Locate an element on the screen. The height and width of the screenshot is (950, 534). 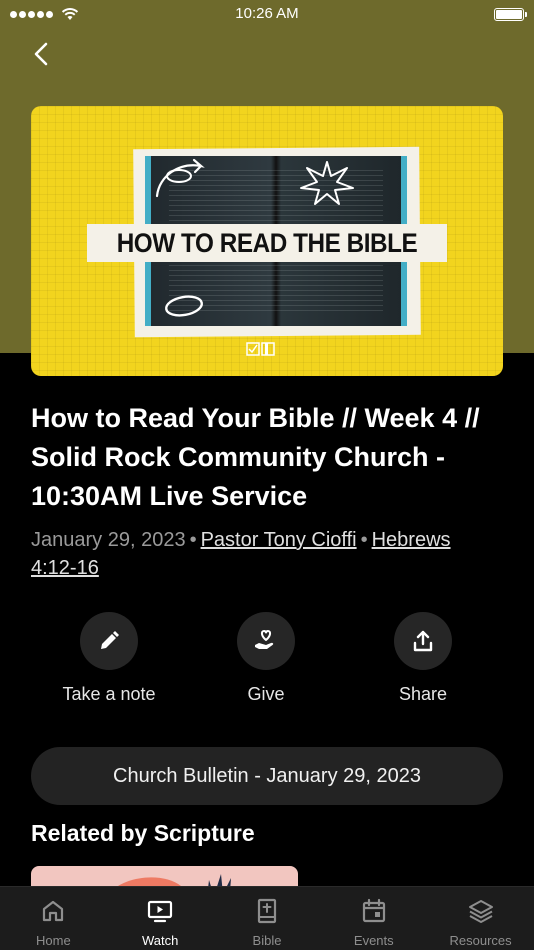
tab-watch: Watch is located at coordinates (160, 918).